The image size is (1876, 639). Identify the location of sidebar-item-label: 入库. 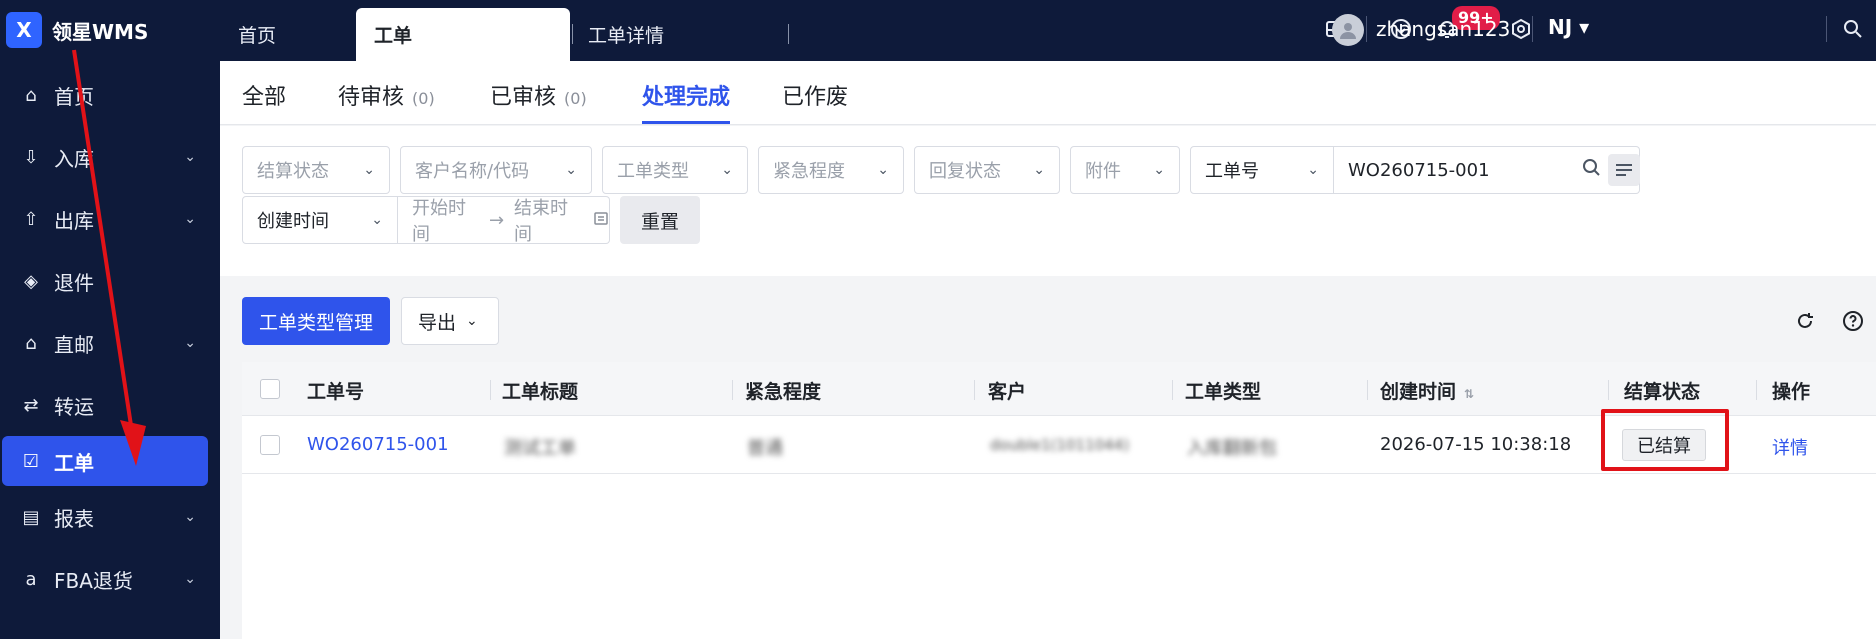
(74, 158).